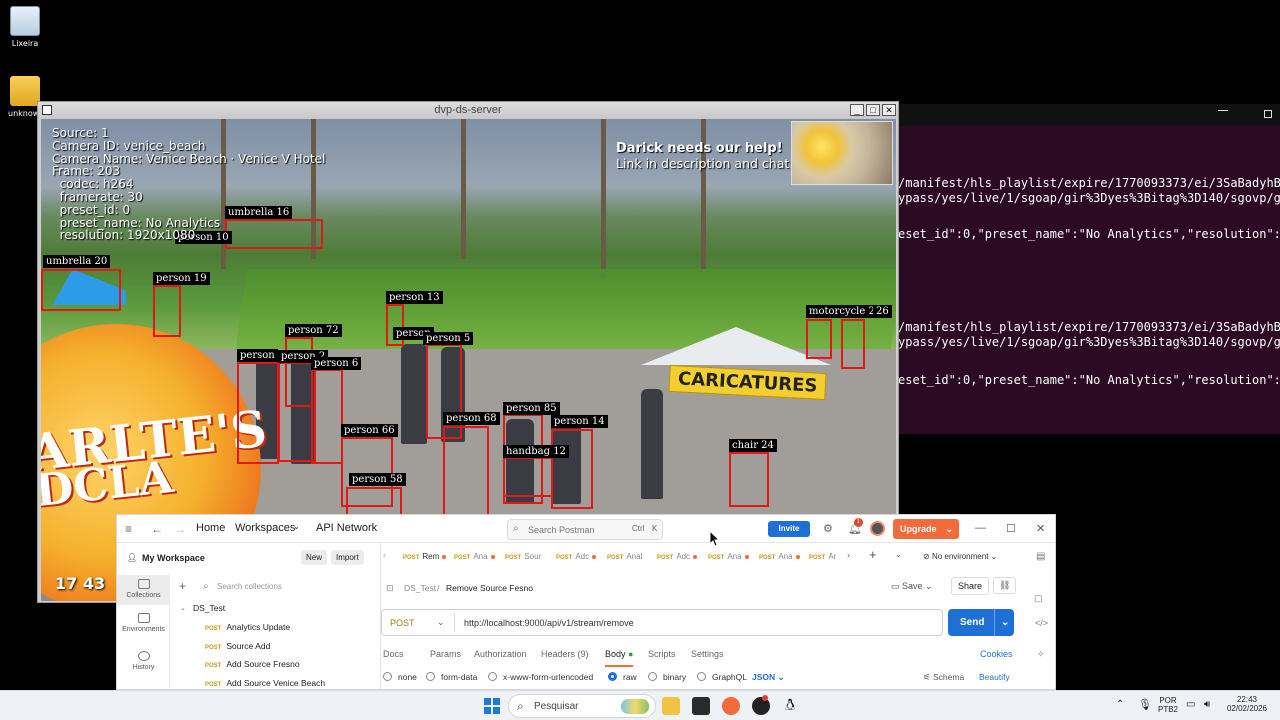 The width and height of the screenshot is (1280, 720). What do you see at coordinates (960, 556) in the screenshot?
I see `environment-selector: ⊘ No environment ⌄` at bounding box center [960, 556].